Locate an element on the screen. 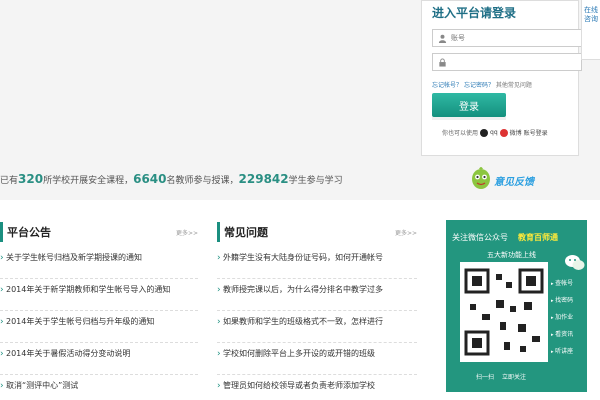 This screenshot has width=600, height=400. faq-header: 常见问题 更多>> is located at coordinates (317, 232).